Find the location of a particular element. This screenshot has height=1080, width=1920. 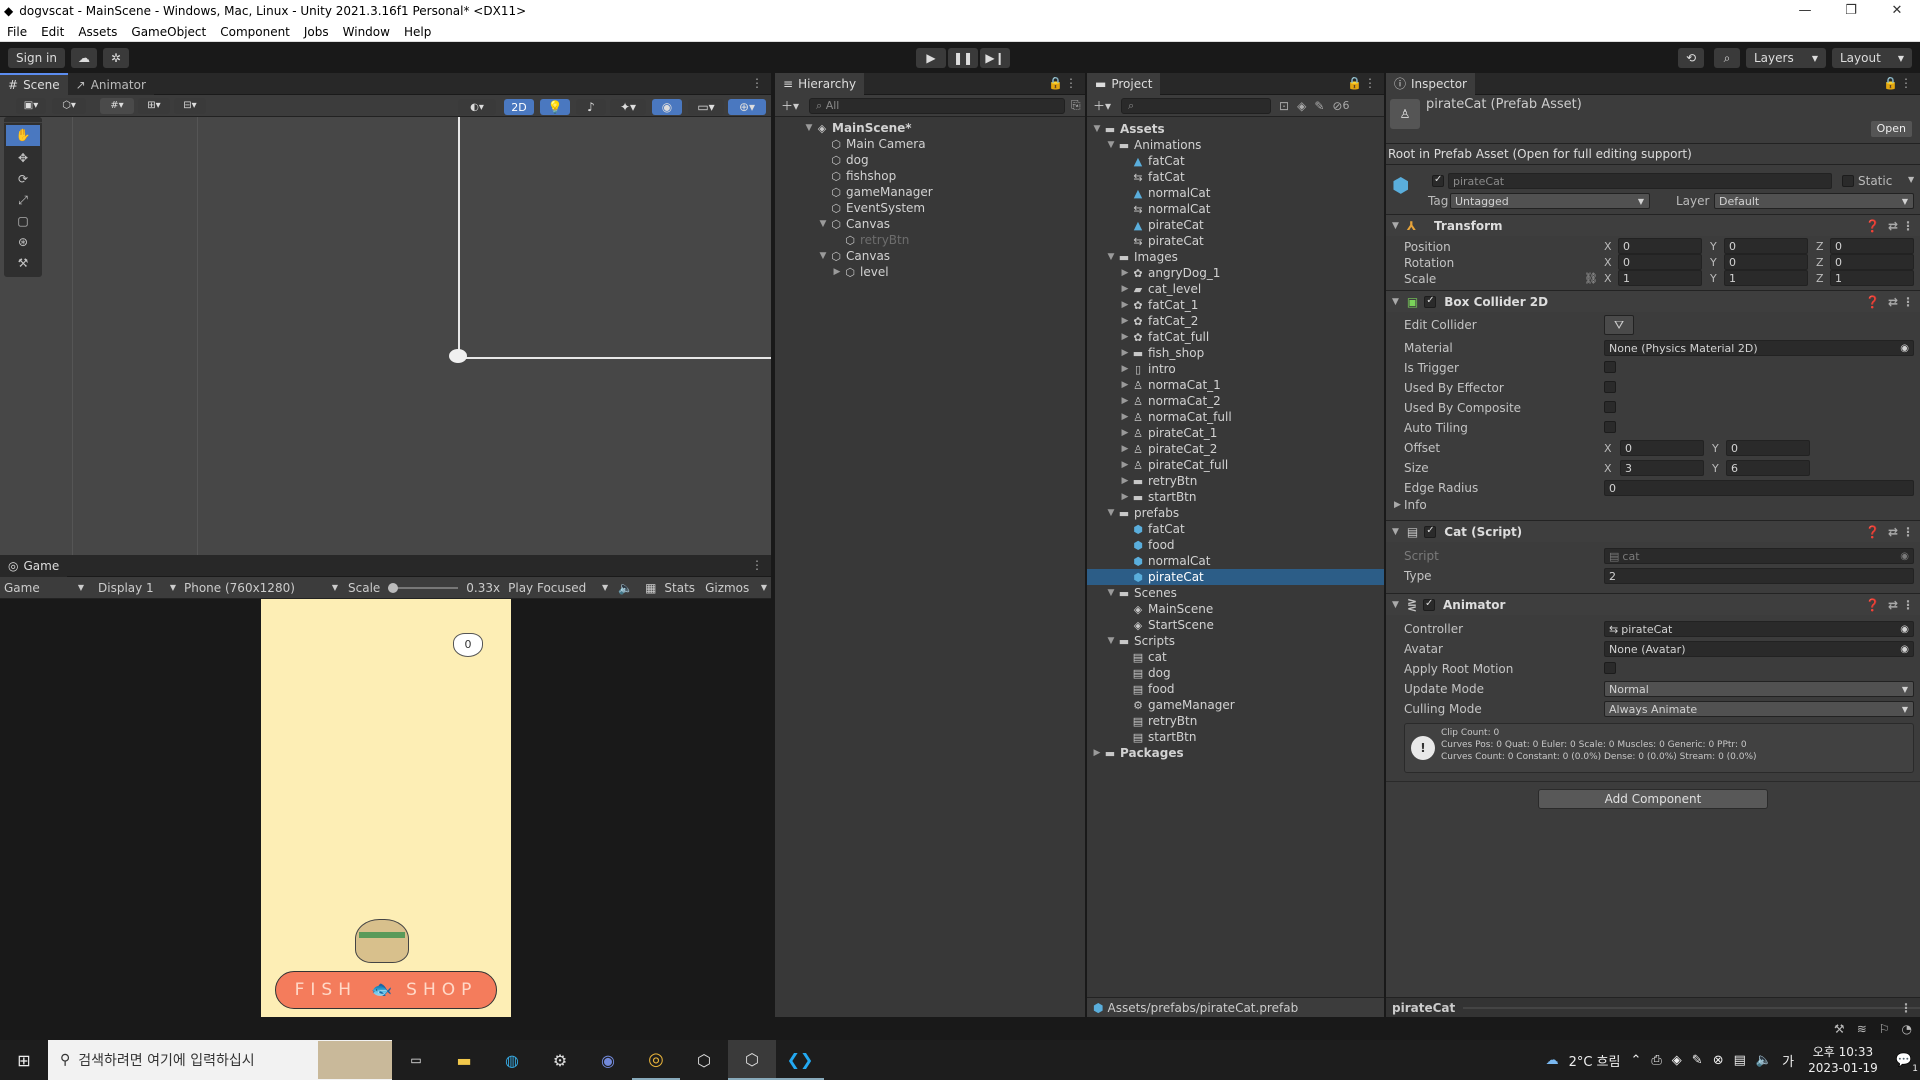

tray-app-icon: ⎙ is located at coordinates (1656, 1060).